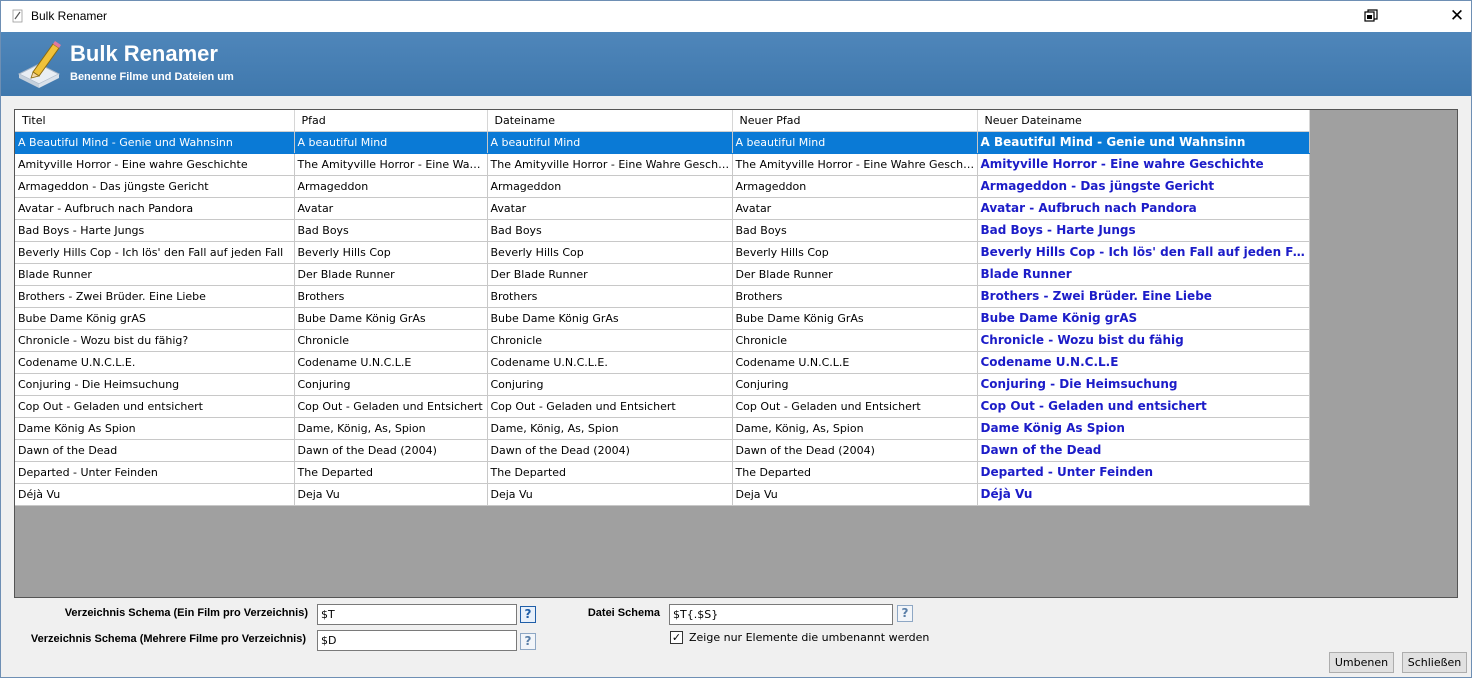 The width and height of the screenshot is (1472, 678). Describe the element at coordinates (1371, 16) in the screenshot. I see `restore-icon` at that location.